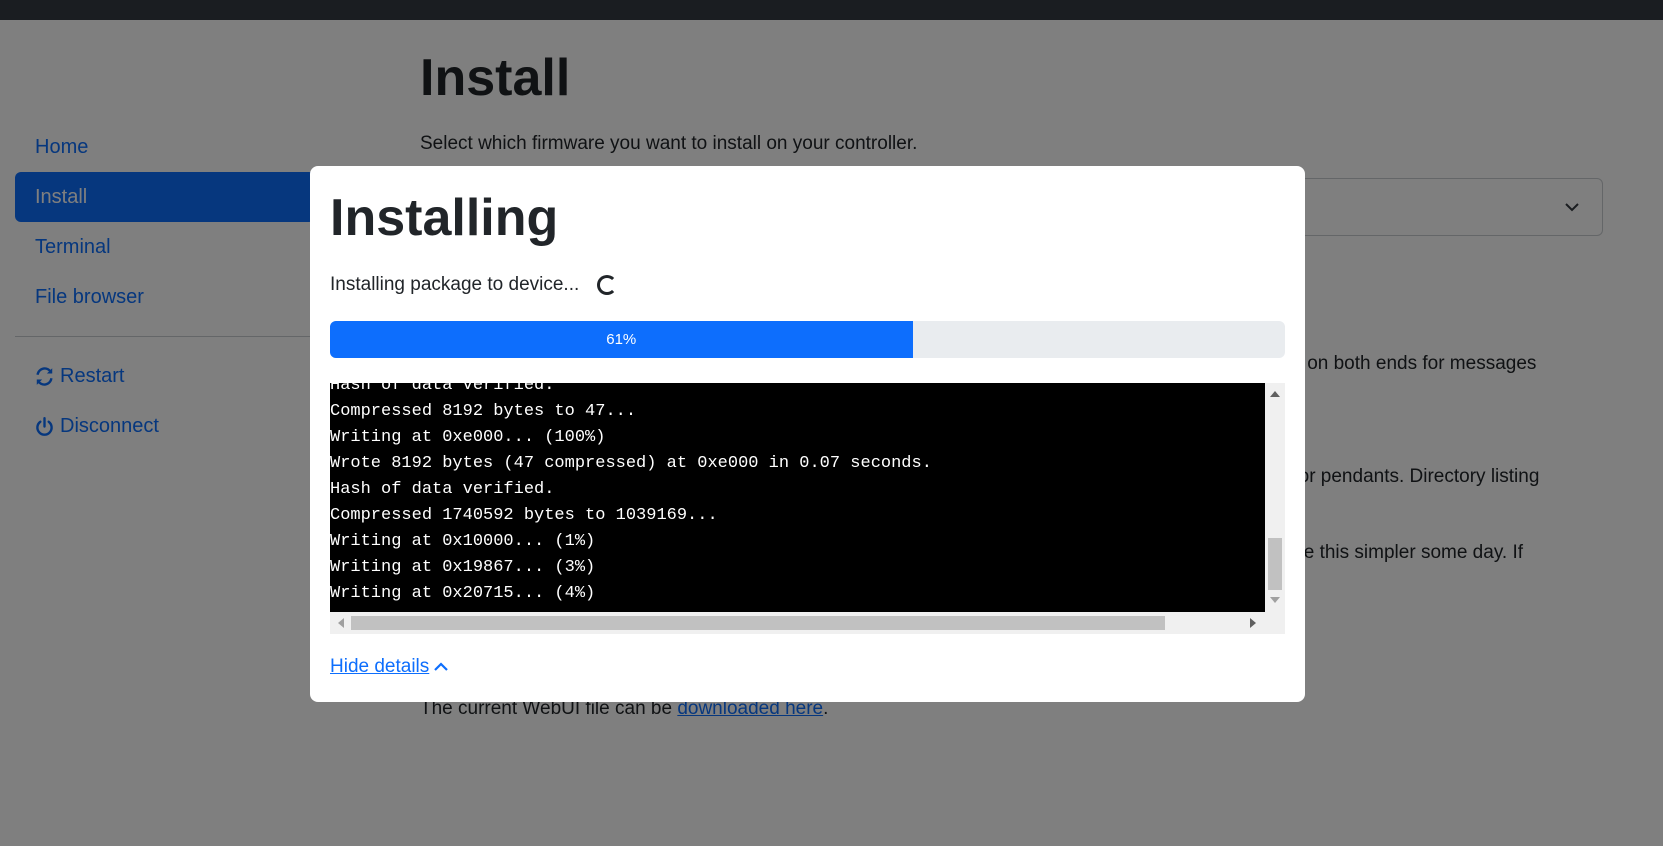  What do you see at coordinates (831, 10) in the screenshot?
I see `top-bar` at bounding box center [831, 10].